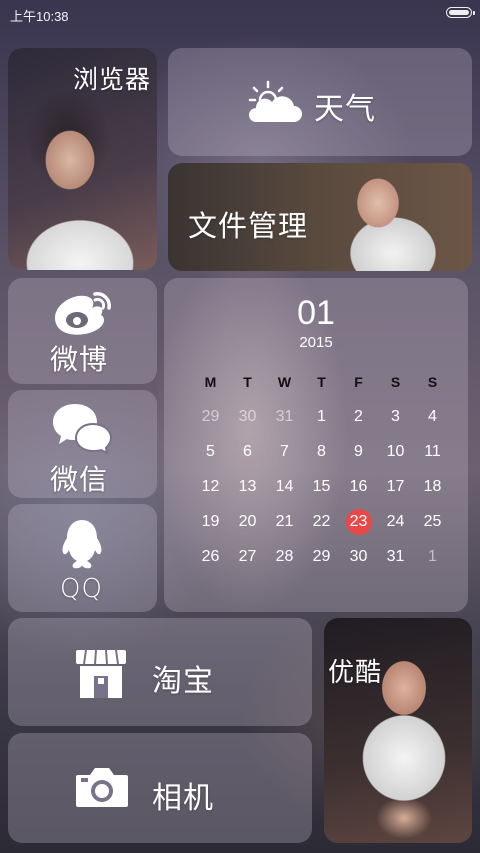 This screenshot has height=853, width=480. I want to click on calendar-today: 23, so click(358, 521).